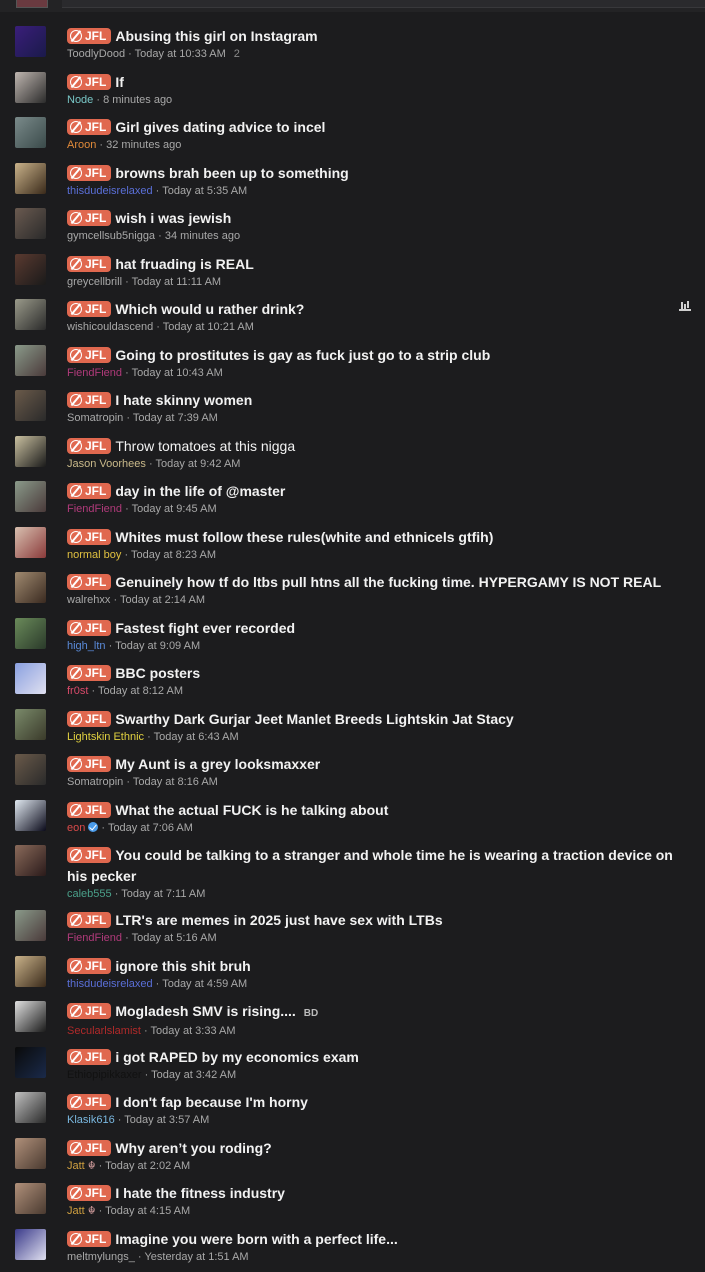 The height and width of the screenshot is (1272, 705). What do you see at coordinates (205, 628) in the screenshot?
I see `thread-title-link: Fastest fight ever recorded` at bounding box center [205, 628].